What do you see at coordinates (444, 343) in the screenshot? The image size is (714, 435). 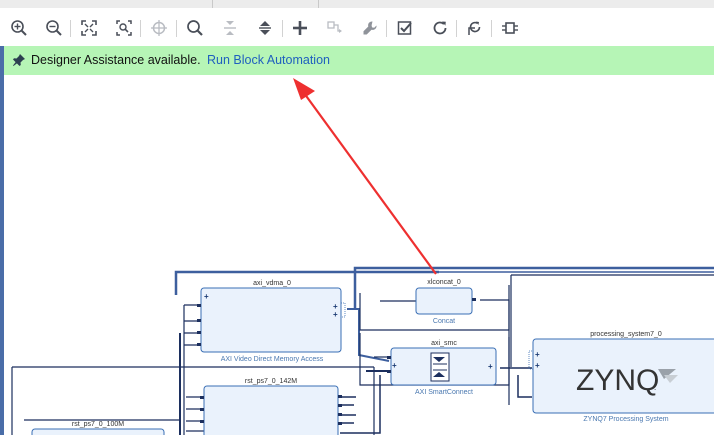 I see `smc-block-title: axi_smc` at bounding box center [444, 343].